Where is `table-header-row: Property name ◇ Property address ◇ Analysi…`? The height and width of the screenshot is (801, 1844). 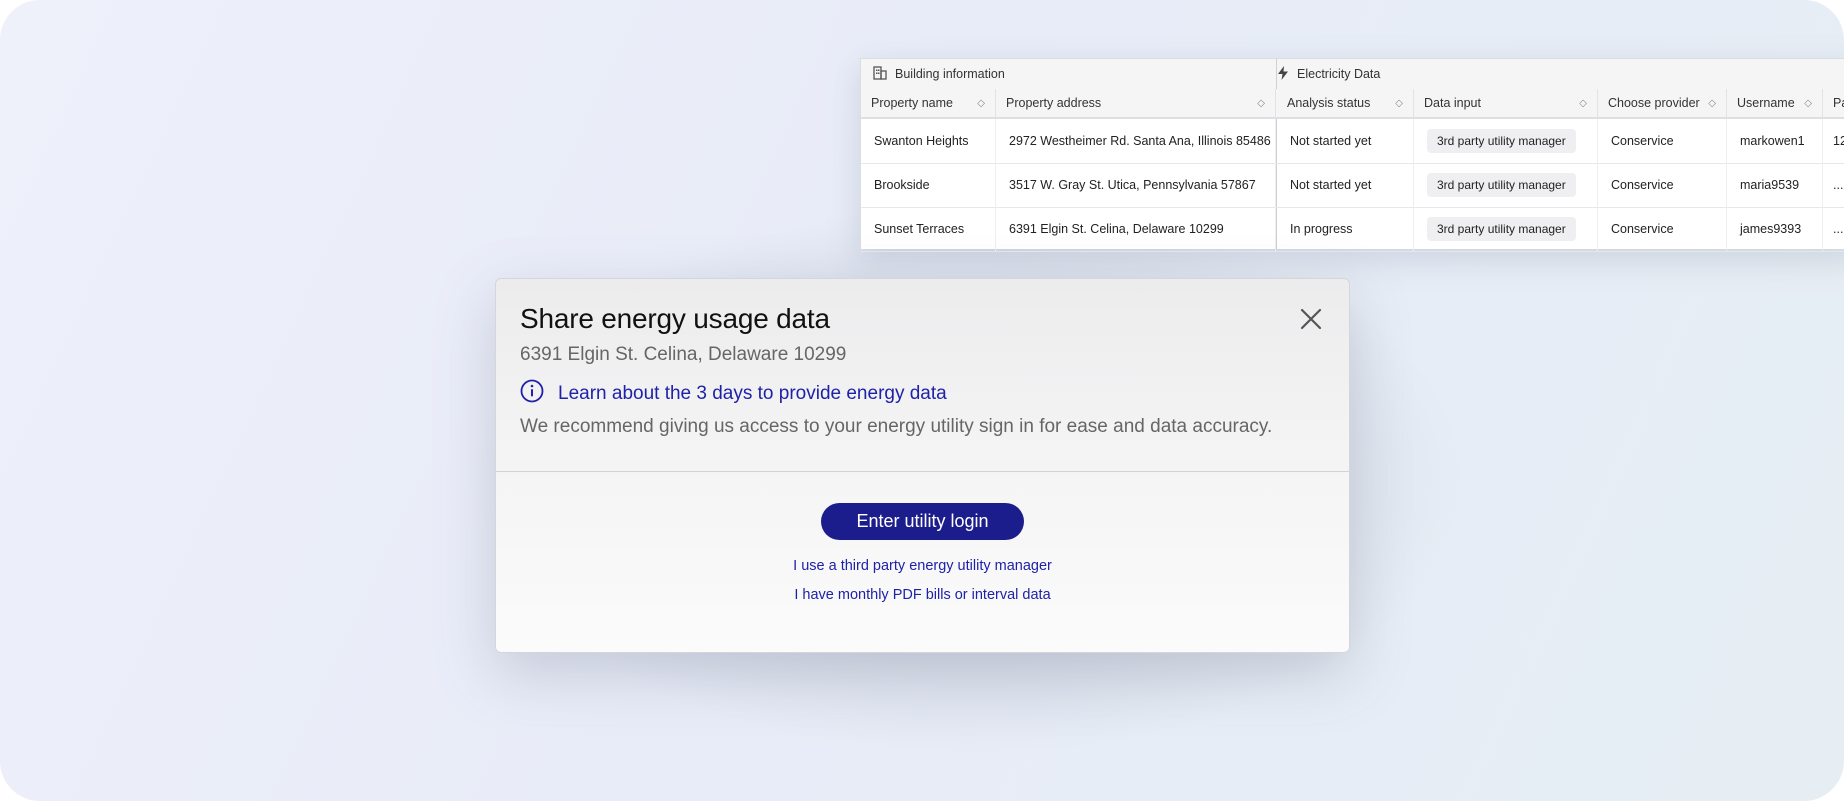
table-header-row: Property name ◇ Property address ◇ Analysi… is located at coordinates (1352, 104).